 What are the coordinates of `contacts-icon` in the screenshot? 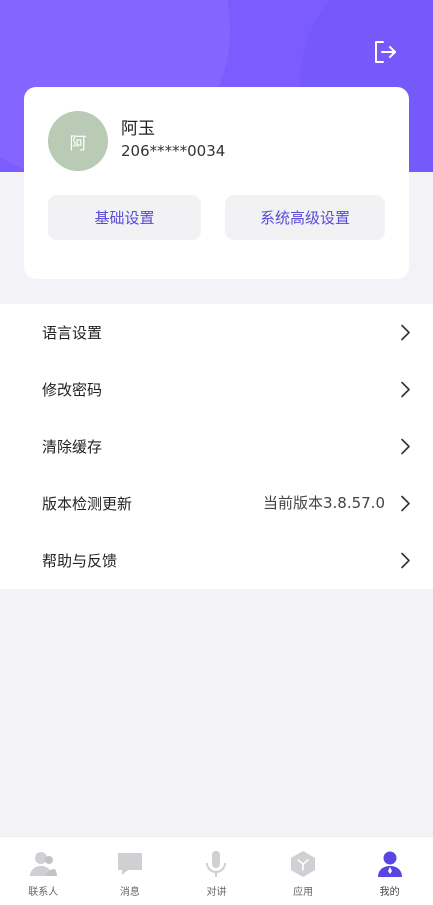 It's located at (44, 864).